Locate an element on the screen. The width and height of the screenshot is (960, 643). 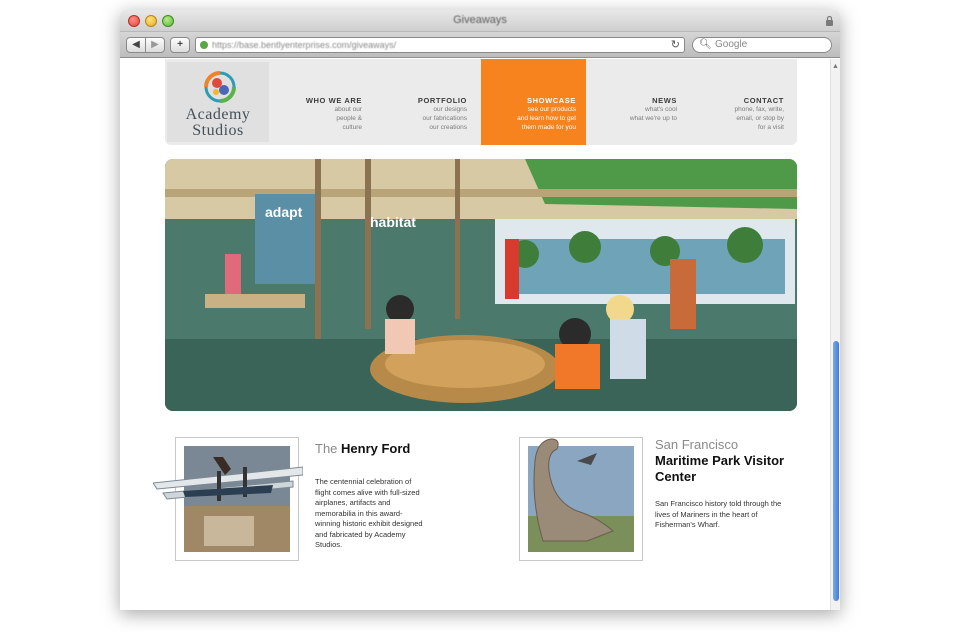
forward-arrow-icon: ▶ is located at coordinates (155, 44).